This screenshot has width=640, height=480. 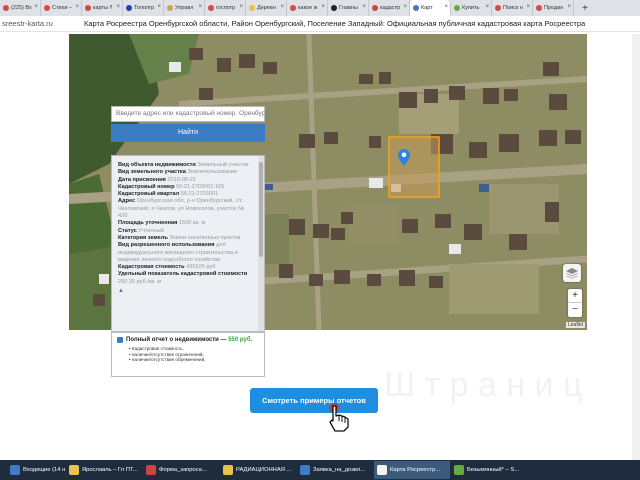 I want to click on tab-label: Тополгр, so click(x=144, y=8).